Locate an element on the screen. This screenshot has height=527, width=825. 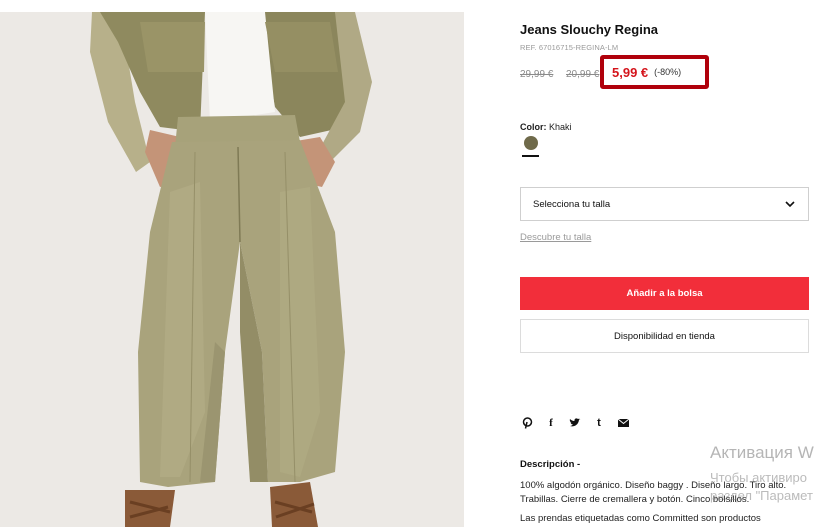
size-select: Selecciona tu talla is located at coordinates (664, 204).